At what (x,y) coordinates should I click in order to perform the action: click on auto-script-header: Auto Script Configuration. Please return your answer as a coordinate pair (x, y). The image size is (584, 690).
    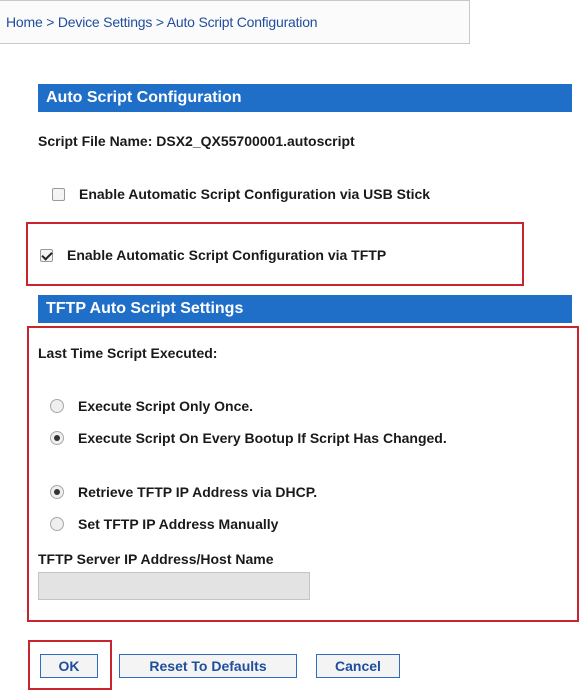
    Looking at the image, I should click on (305, 98).